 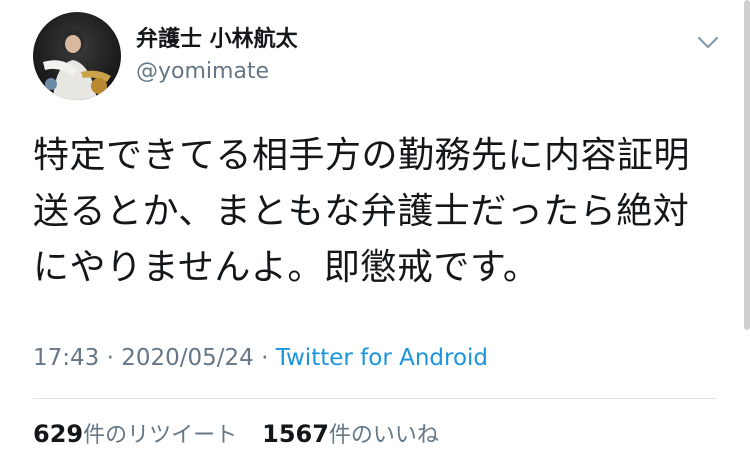 What do you see at coordinates (361, 211) in the screenshot?
I see `tweet-text-line: 送るとか、まともな弁護士だったら絶対` at bounding box center [361, 211].